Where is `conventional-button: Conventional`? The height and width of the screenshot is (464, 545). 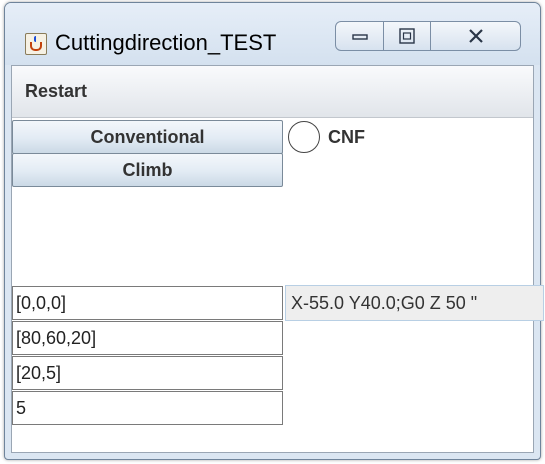 conventional-button: Conventional is located at coordinates (147, 137).